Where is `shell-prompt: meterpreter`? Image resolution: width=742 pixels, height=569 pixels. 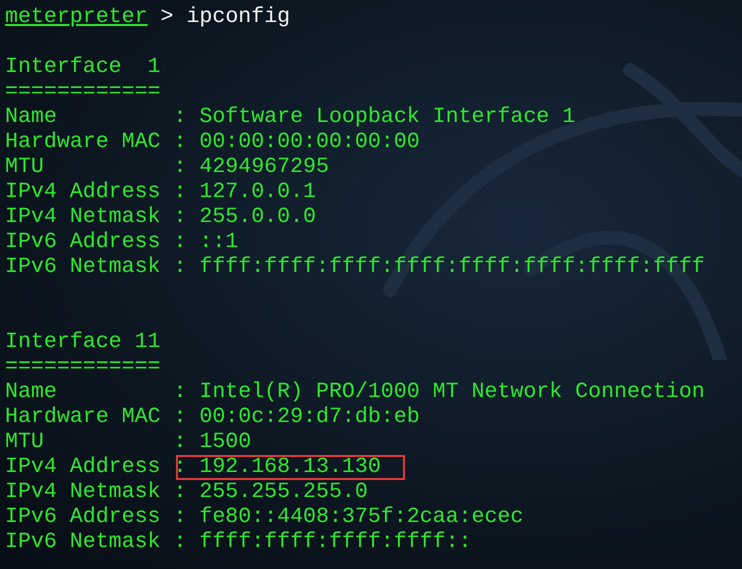
shell-prompt: meterpreter is located at coordinates (76, 17).